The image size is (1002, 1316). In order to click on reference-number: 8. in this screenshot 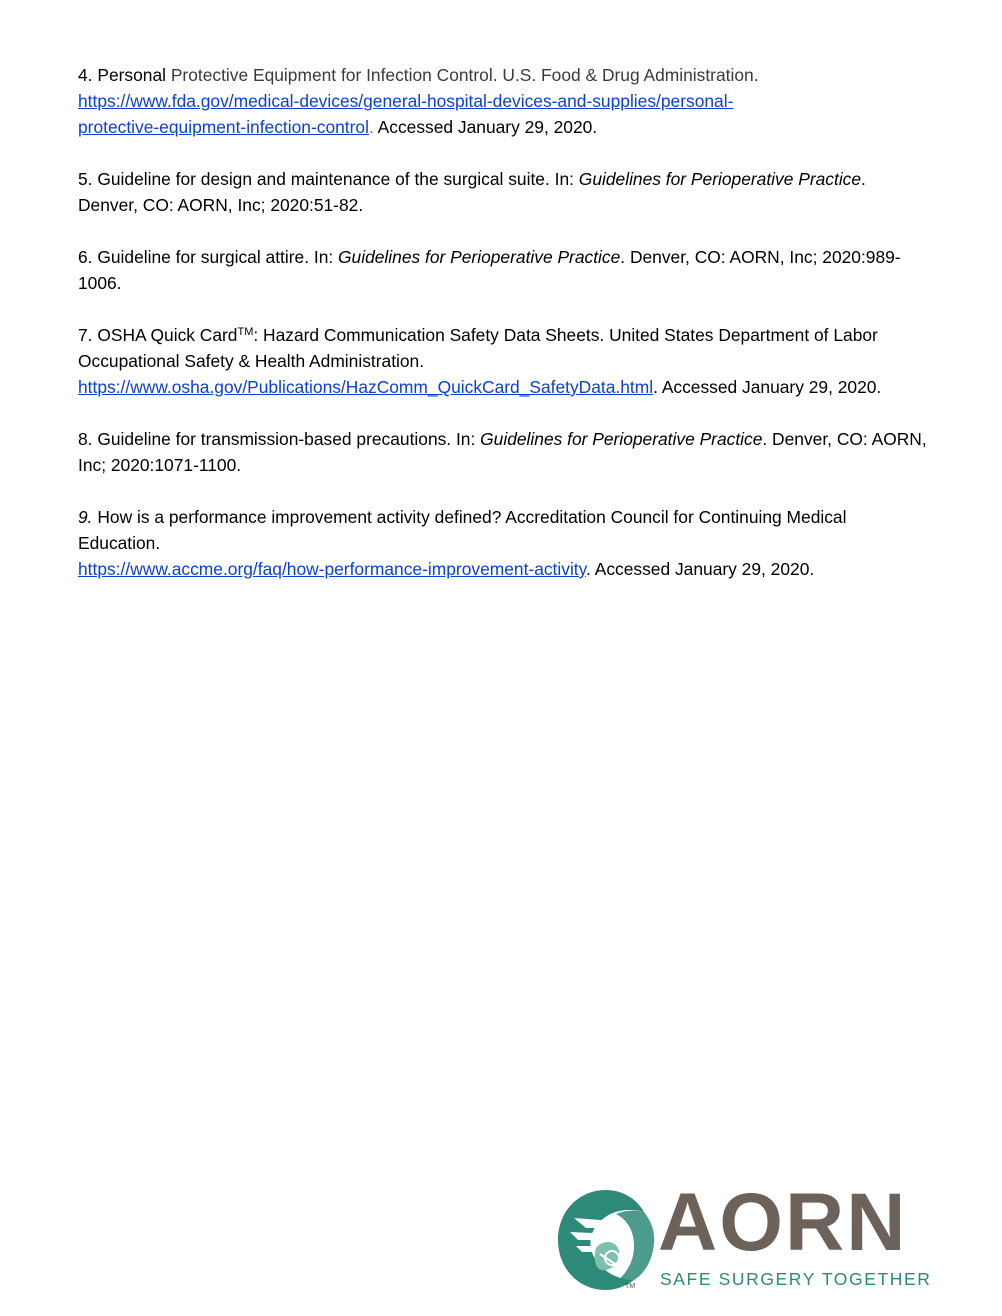, I will do `click(85, 439)`.